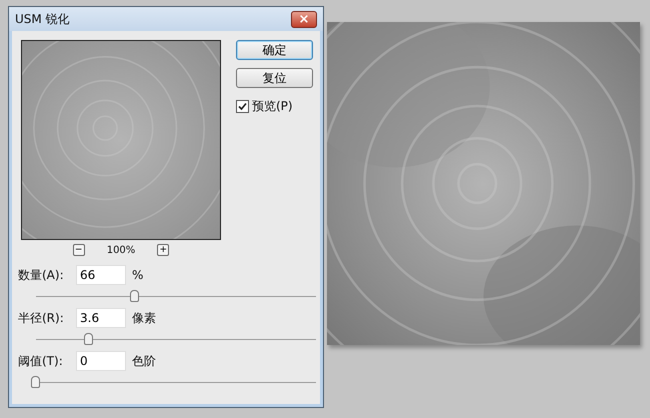 The width and height of the screenshot is (650, 418). Describe the element at coordinates (138, 275) in the screenshot. I see `unit-label: %` at that location.